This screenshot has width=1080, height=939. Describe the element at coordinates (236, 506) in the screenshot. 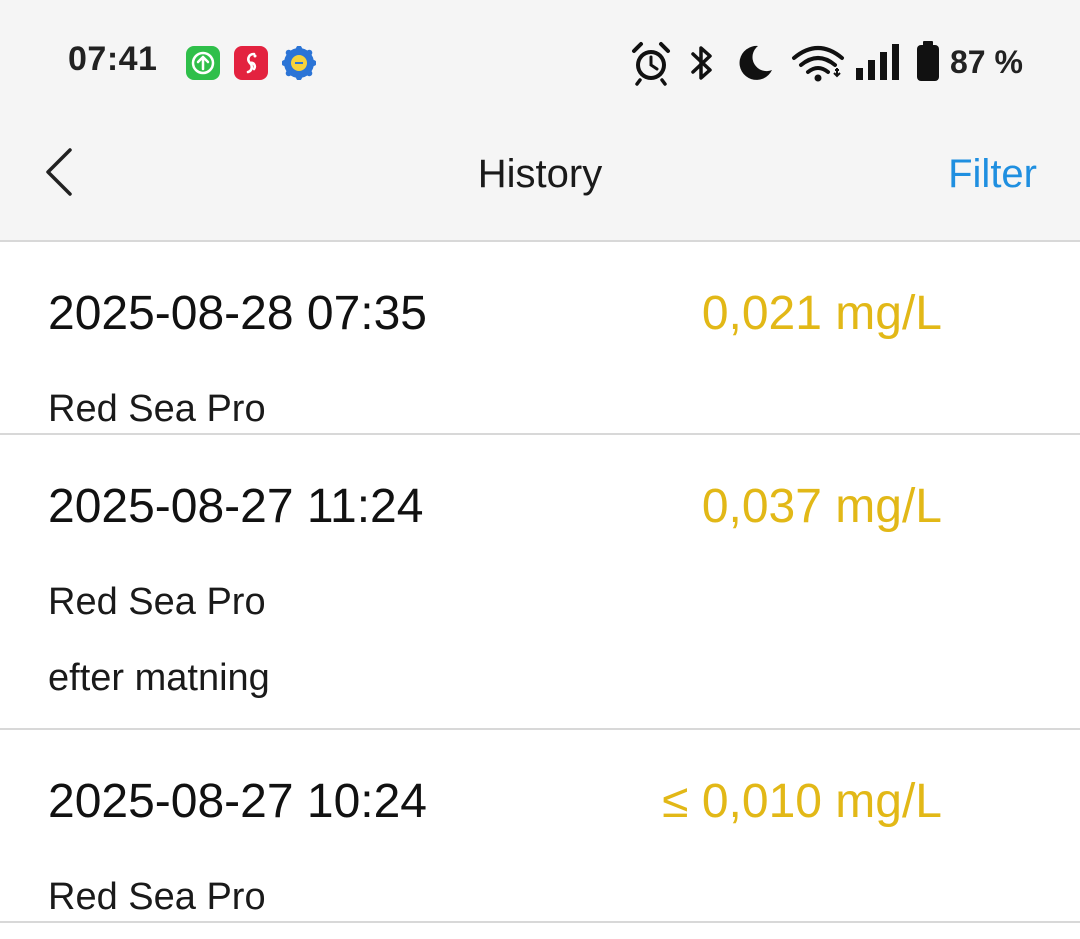

I see `entry-datetime: 2025-08-27 11:24` at that location.